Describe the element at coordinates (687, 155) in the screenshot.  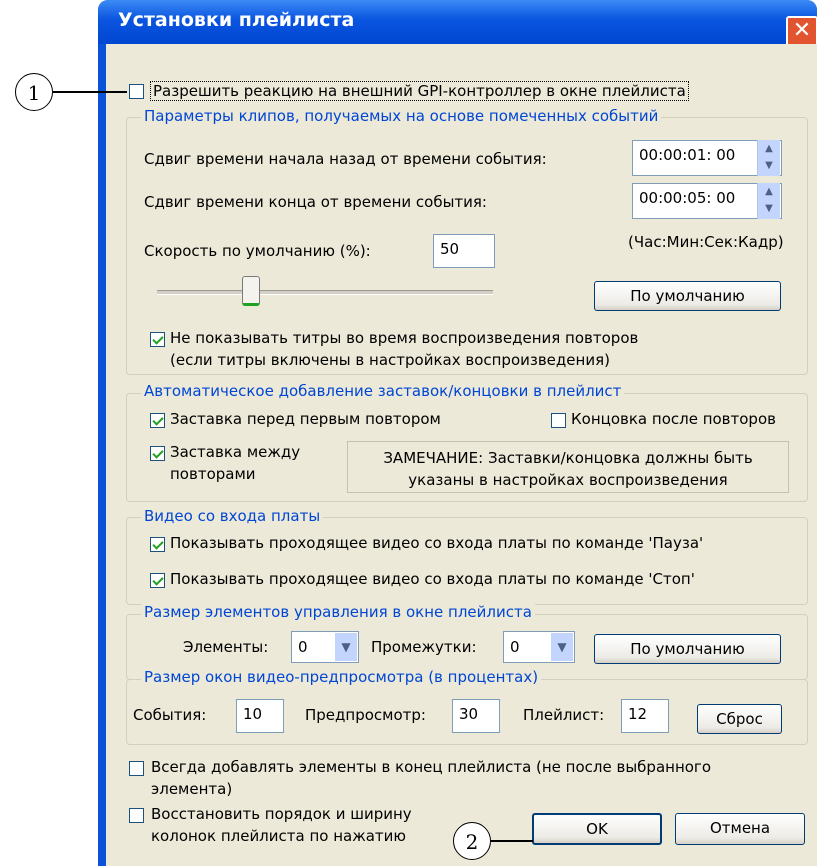
I see `start-shift-value: 00:00:01: 00` at that location.